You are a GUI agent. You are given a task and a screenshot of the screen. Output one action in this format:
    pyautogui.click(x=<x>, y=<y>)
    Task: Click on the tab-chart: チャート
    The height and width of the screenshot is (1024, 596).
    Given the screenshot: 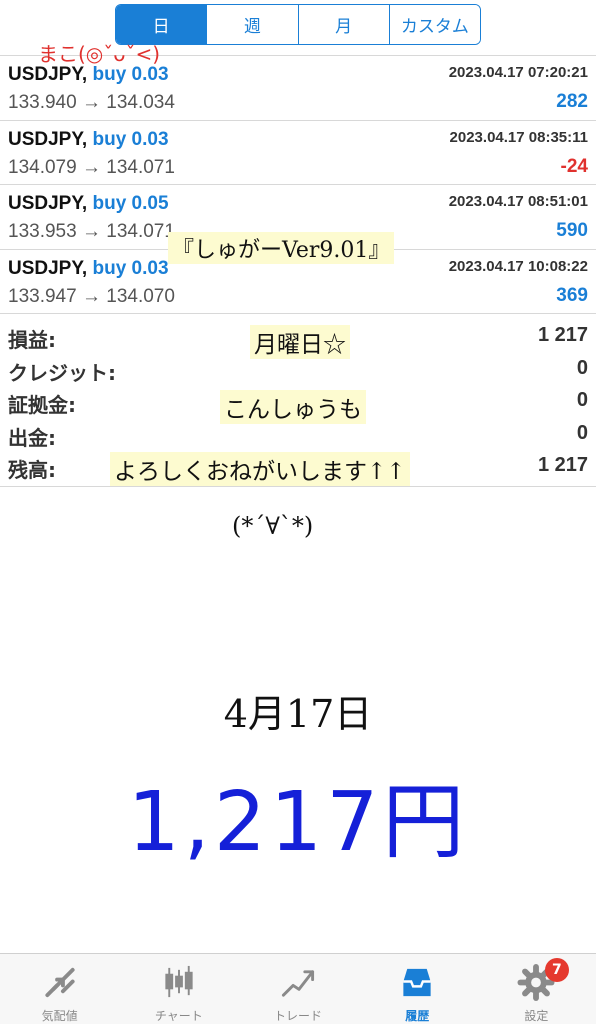 What is the action you would take?
    pyautogui.click(x=178, y=989)
    